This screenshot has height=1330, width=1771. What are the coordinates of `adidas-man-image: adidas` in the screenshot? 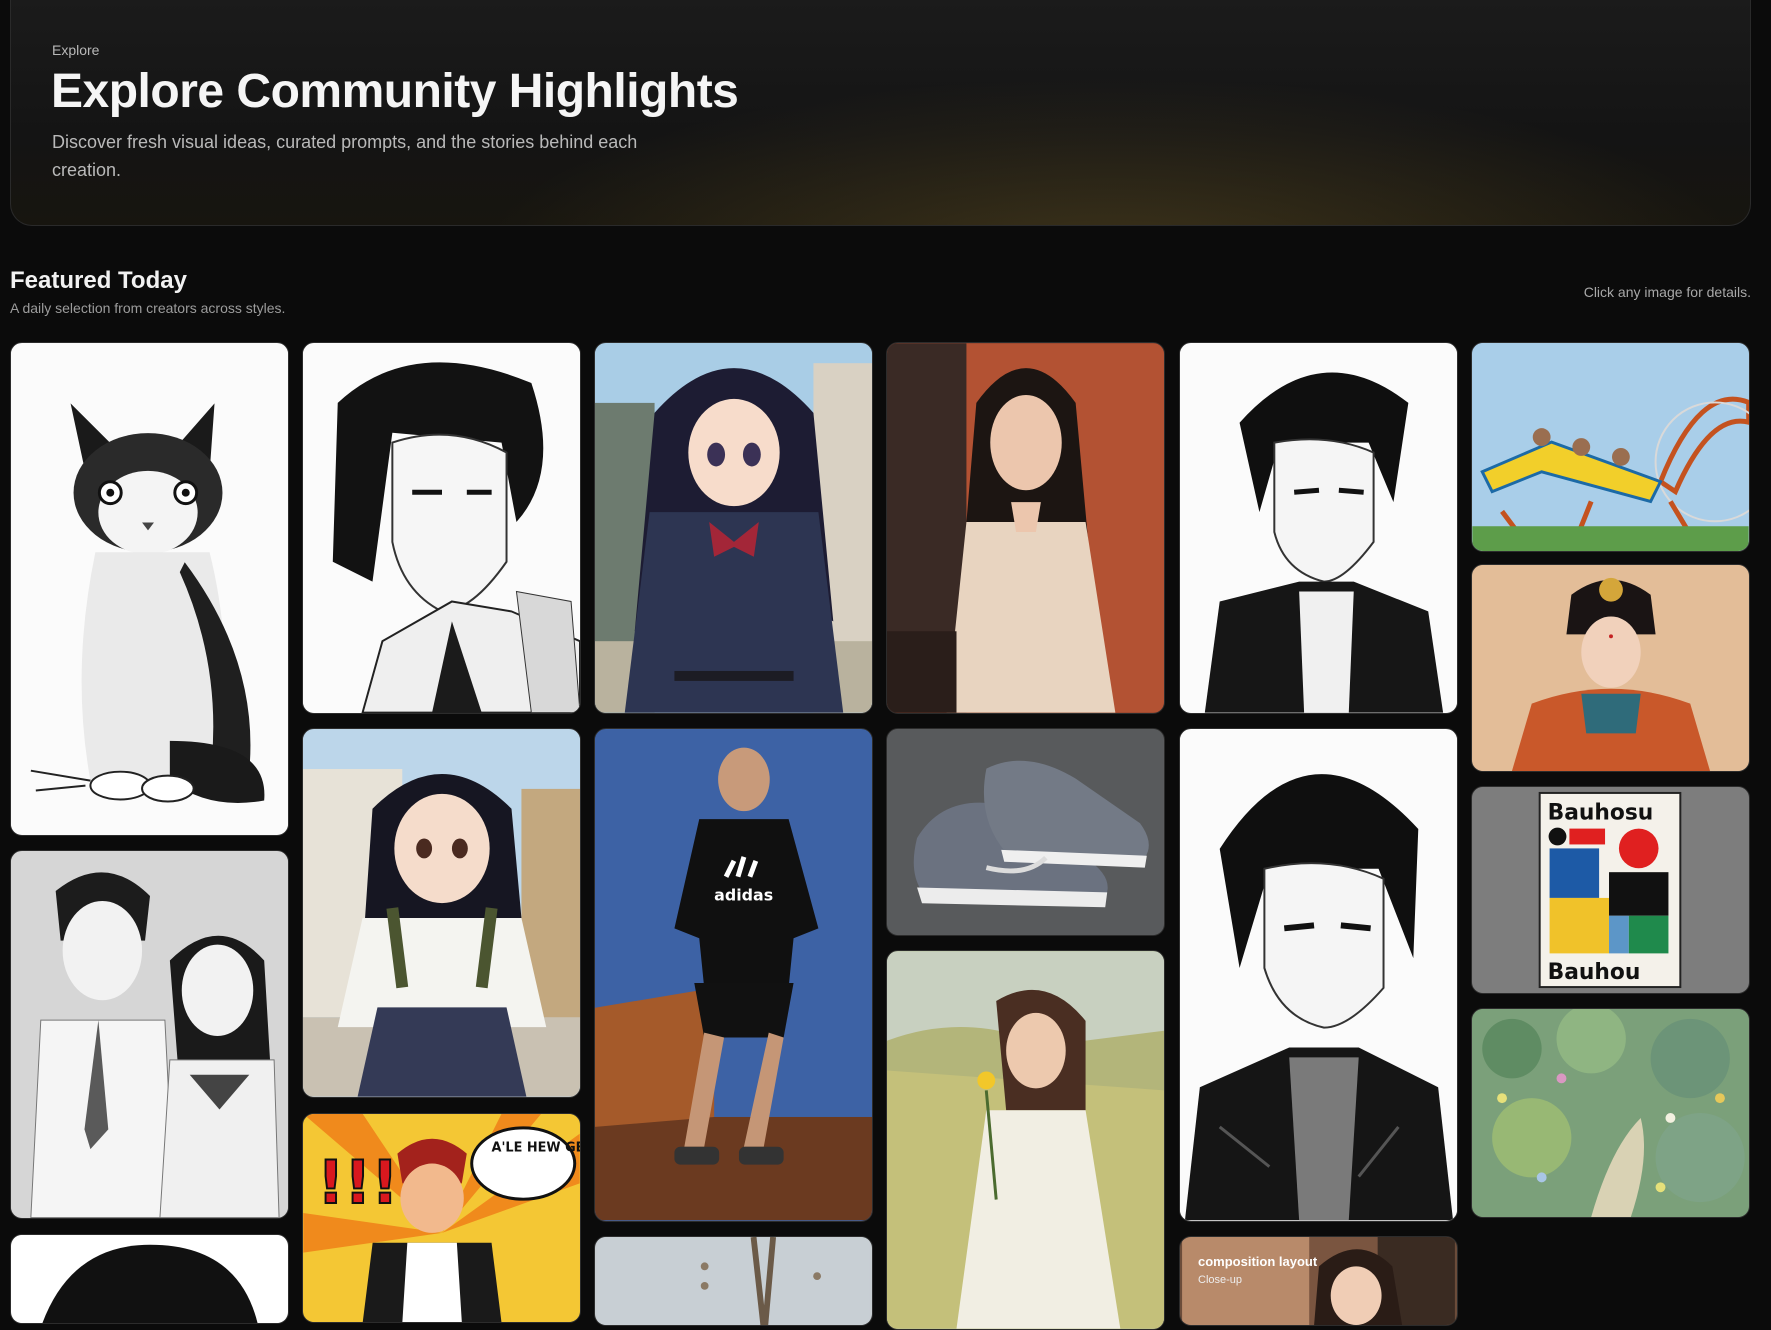 It's located at (733, 975).